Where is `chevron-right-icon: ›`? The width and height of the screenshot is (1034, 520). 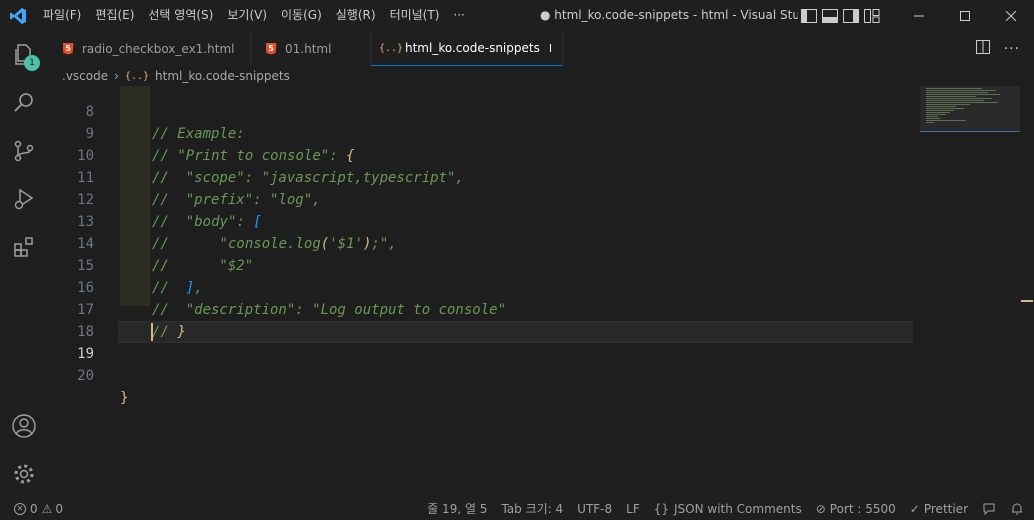 chevron-right-icon: › is located at coordinates (116, 76).